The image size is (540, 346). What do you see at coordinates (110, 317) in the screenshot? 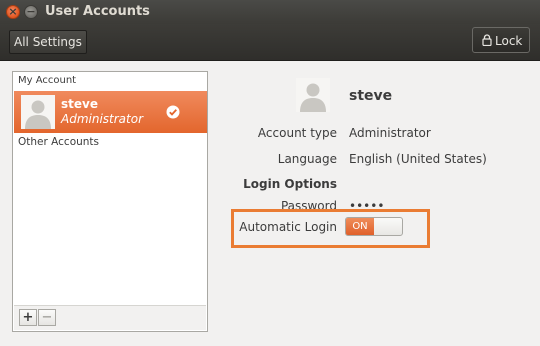
I see `list-toolbar: + −` at bounding box center [110, 317].